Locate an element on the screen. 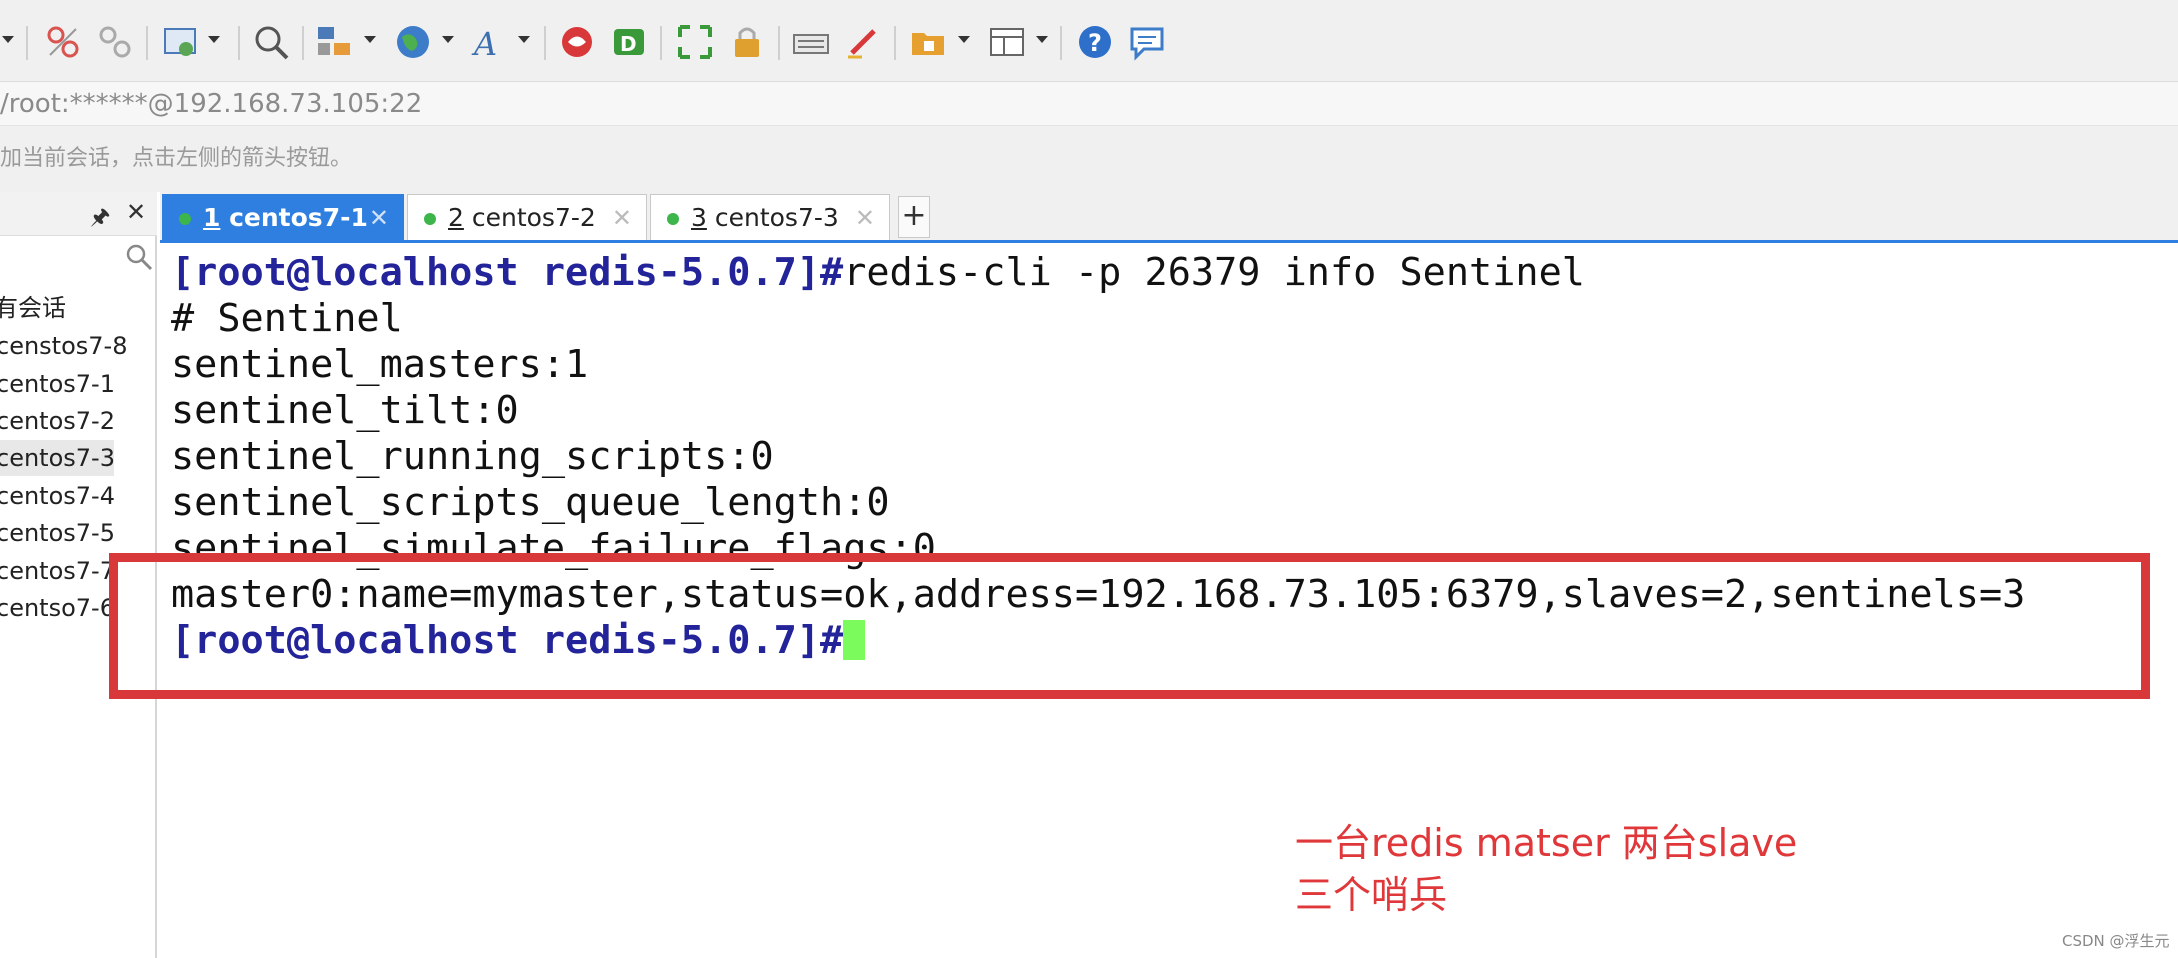  new-folder-icon is located at coordinates (929, 42).